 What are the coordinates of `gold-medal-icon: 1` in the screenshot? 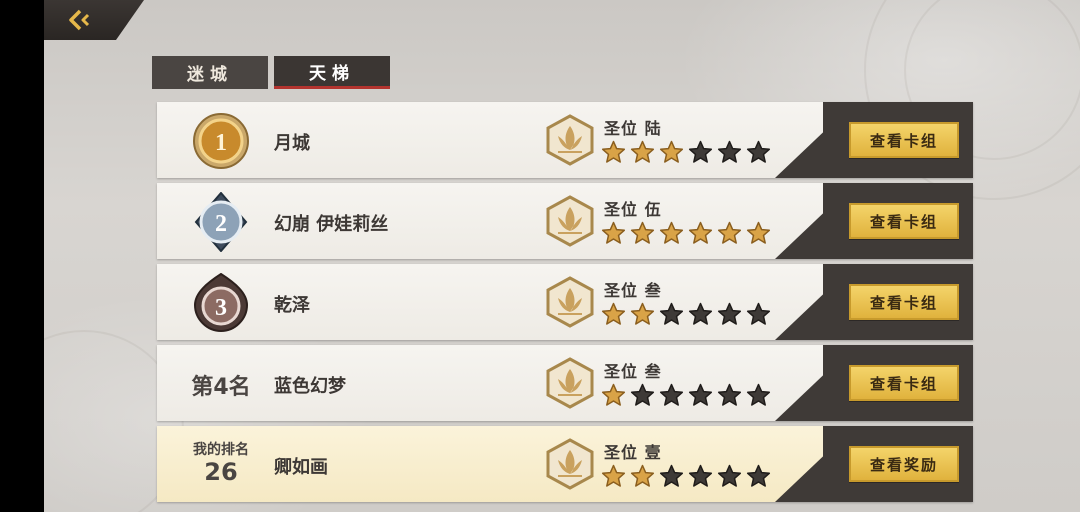 It's located at (221, 141).